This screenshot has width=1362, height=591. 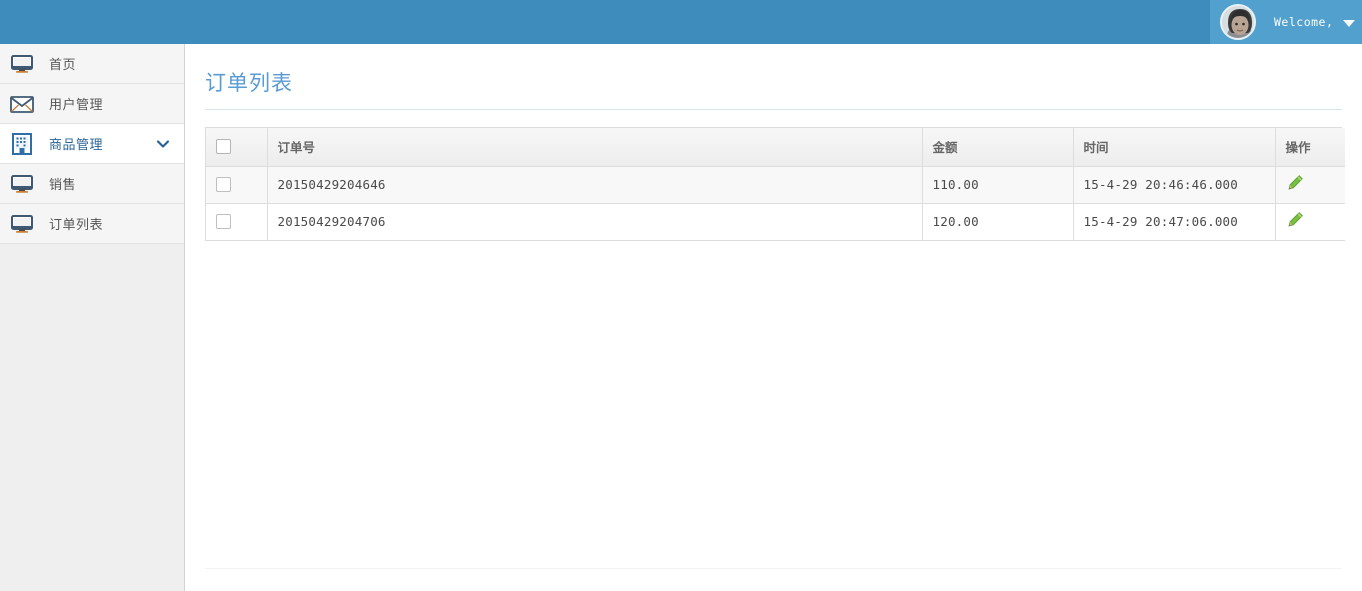 What do you see at coordinates (22, 143) in the screenshot?
I see `building-icon` at bounding box center [22, 143].